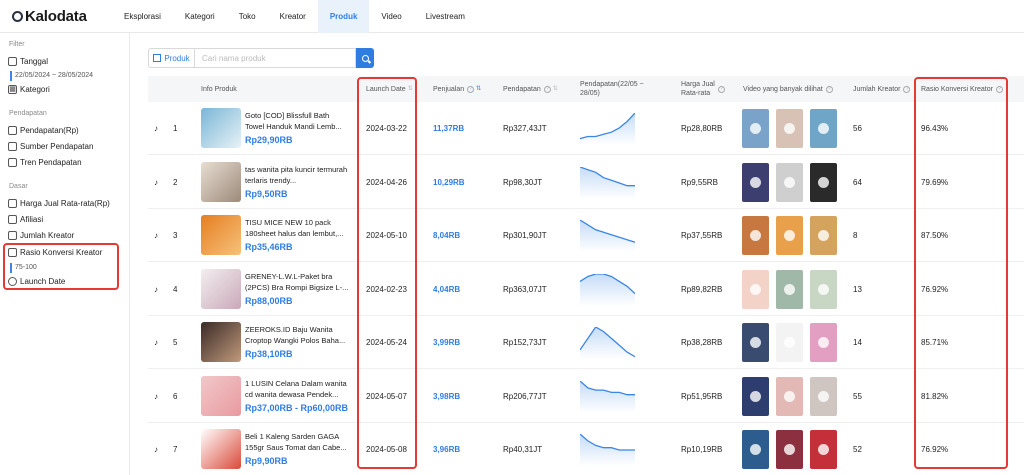 The width and height of the screenshot is (1024, 475). I want to click on sidebar-item-jumlah-kreator: Jumlah Kreator, so click(41, 235).